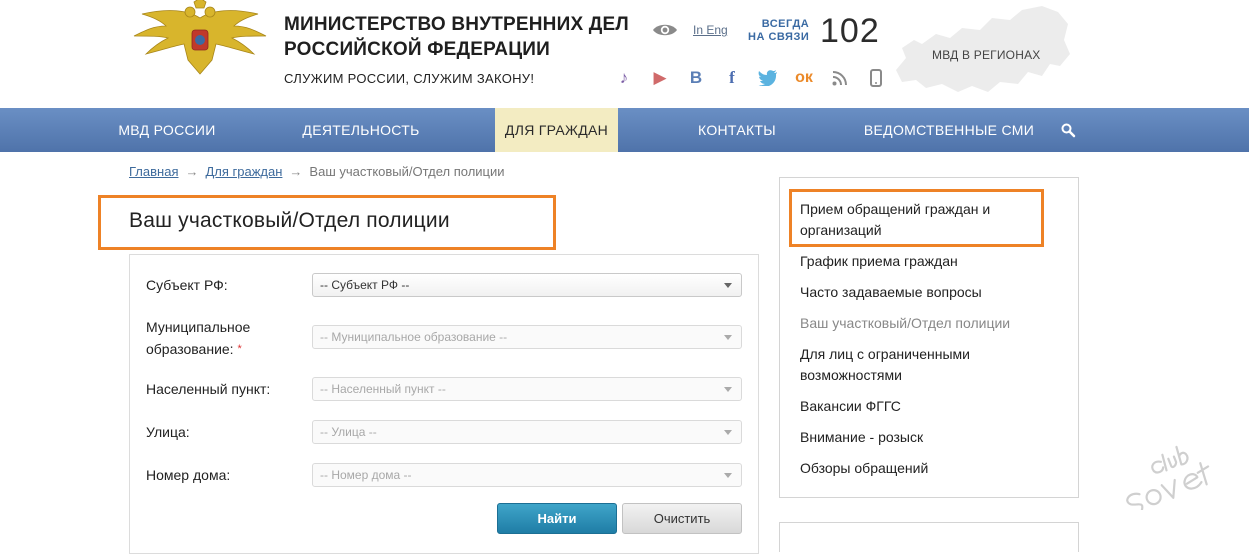 The height and width of the screenshot is (554, 1249). Describe the element at coordinates (920, 261) in the screenshot. I see `sidebar-item-reception-schedule: График приема граждан` at that location.